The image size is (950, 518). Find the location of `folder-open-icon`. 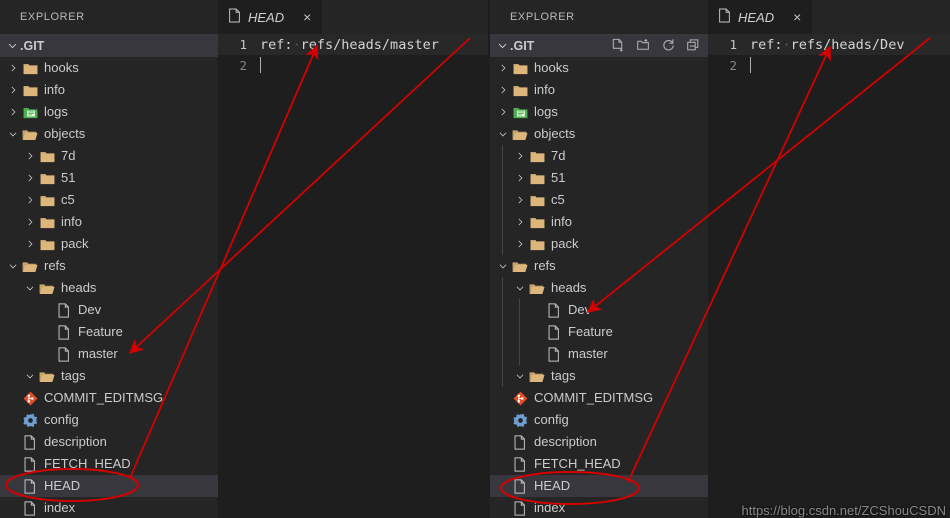

folder-open-icon is located at coordinates (47, 288).